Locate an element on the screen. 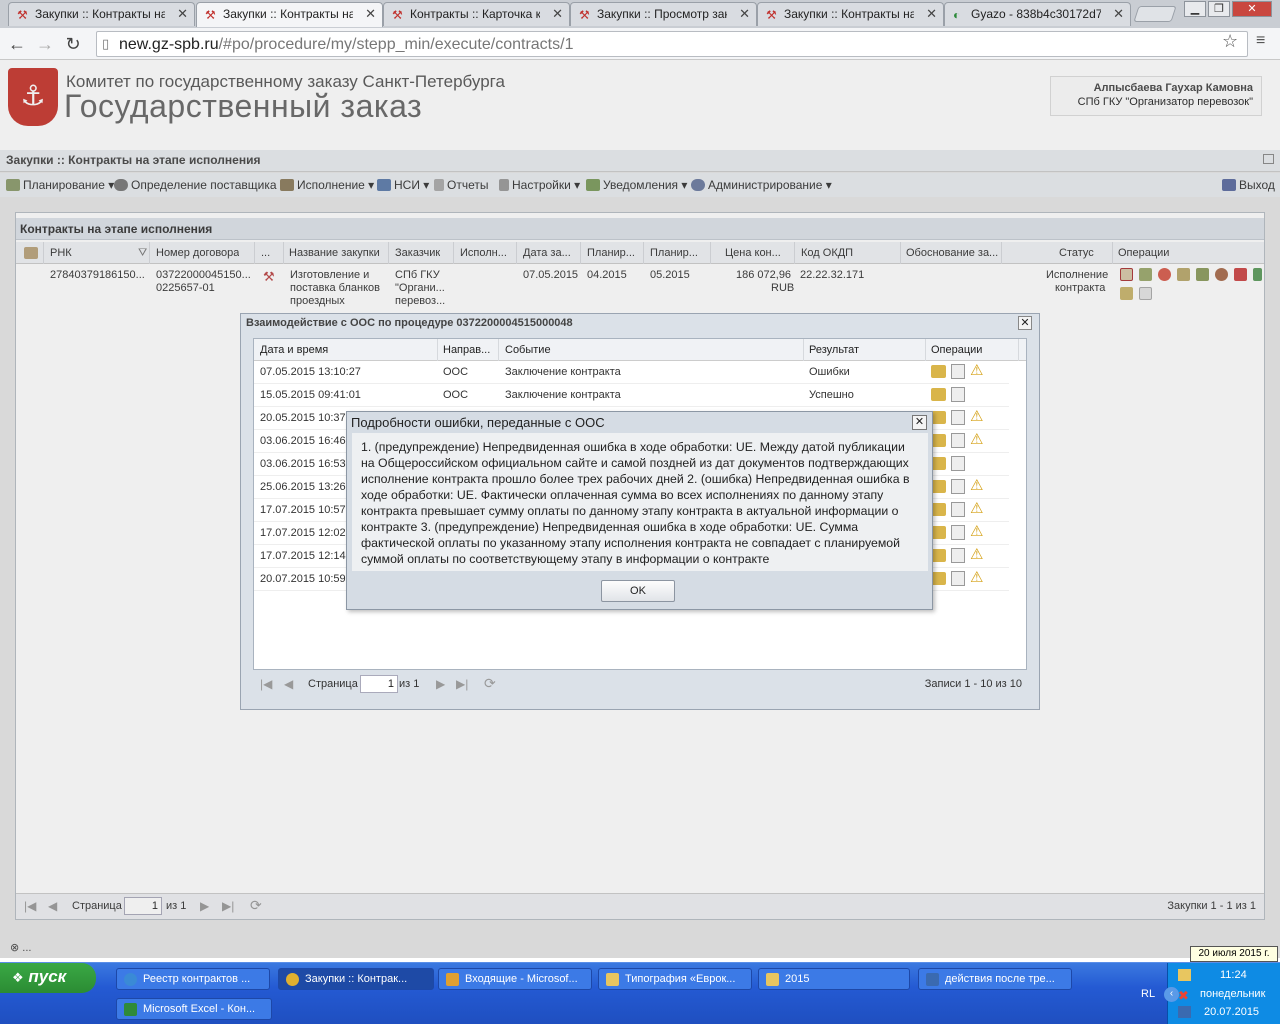  bookmark-star-icon: ☆ is located at coordinates (1230, 41).